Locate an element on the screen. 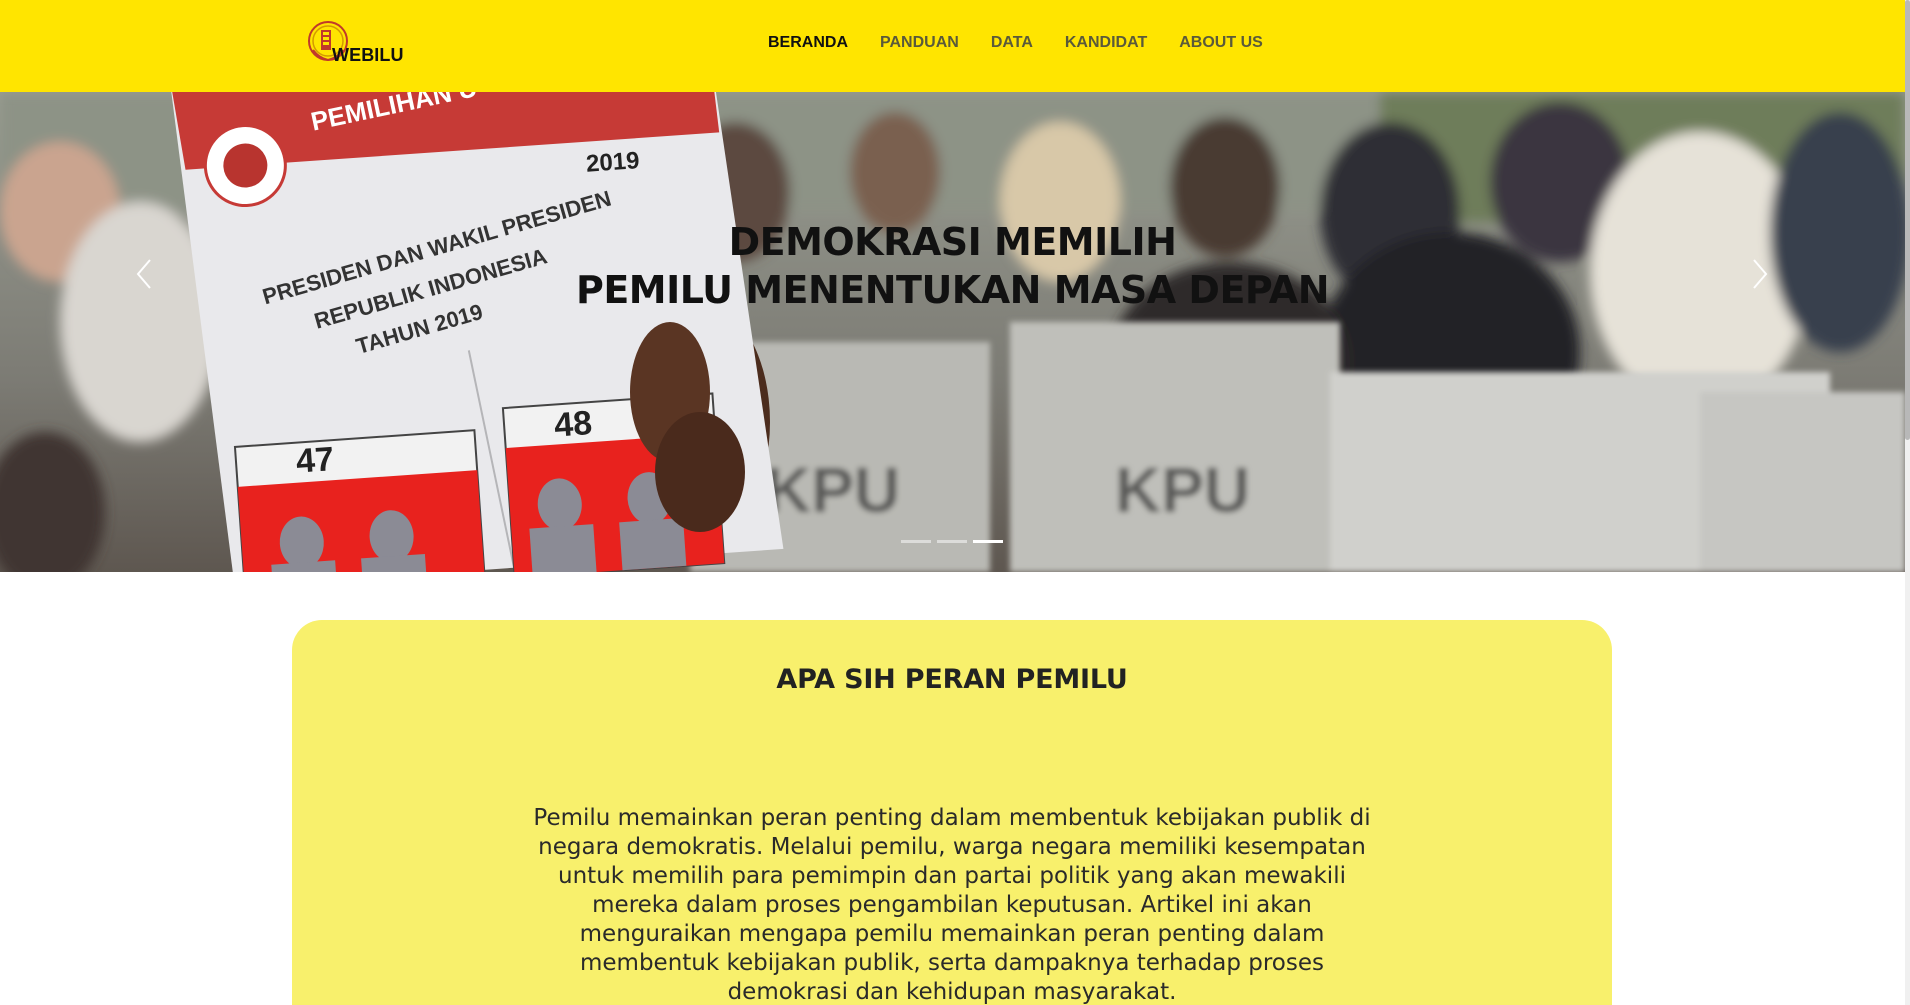 The height and width of the screenshot is (1005, 1910). ballot-box-label-right: KPU is located at coordinates (1182, 490).